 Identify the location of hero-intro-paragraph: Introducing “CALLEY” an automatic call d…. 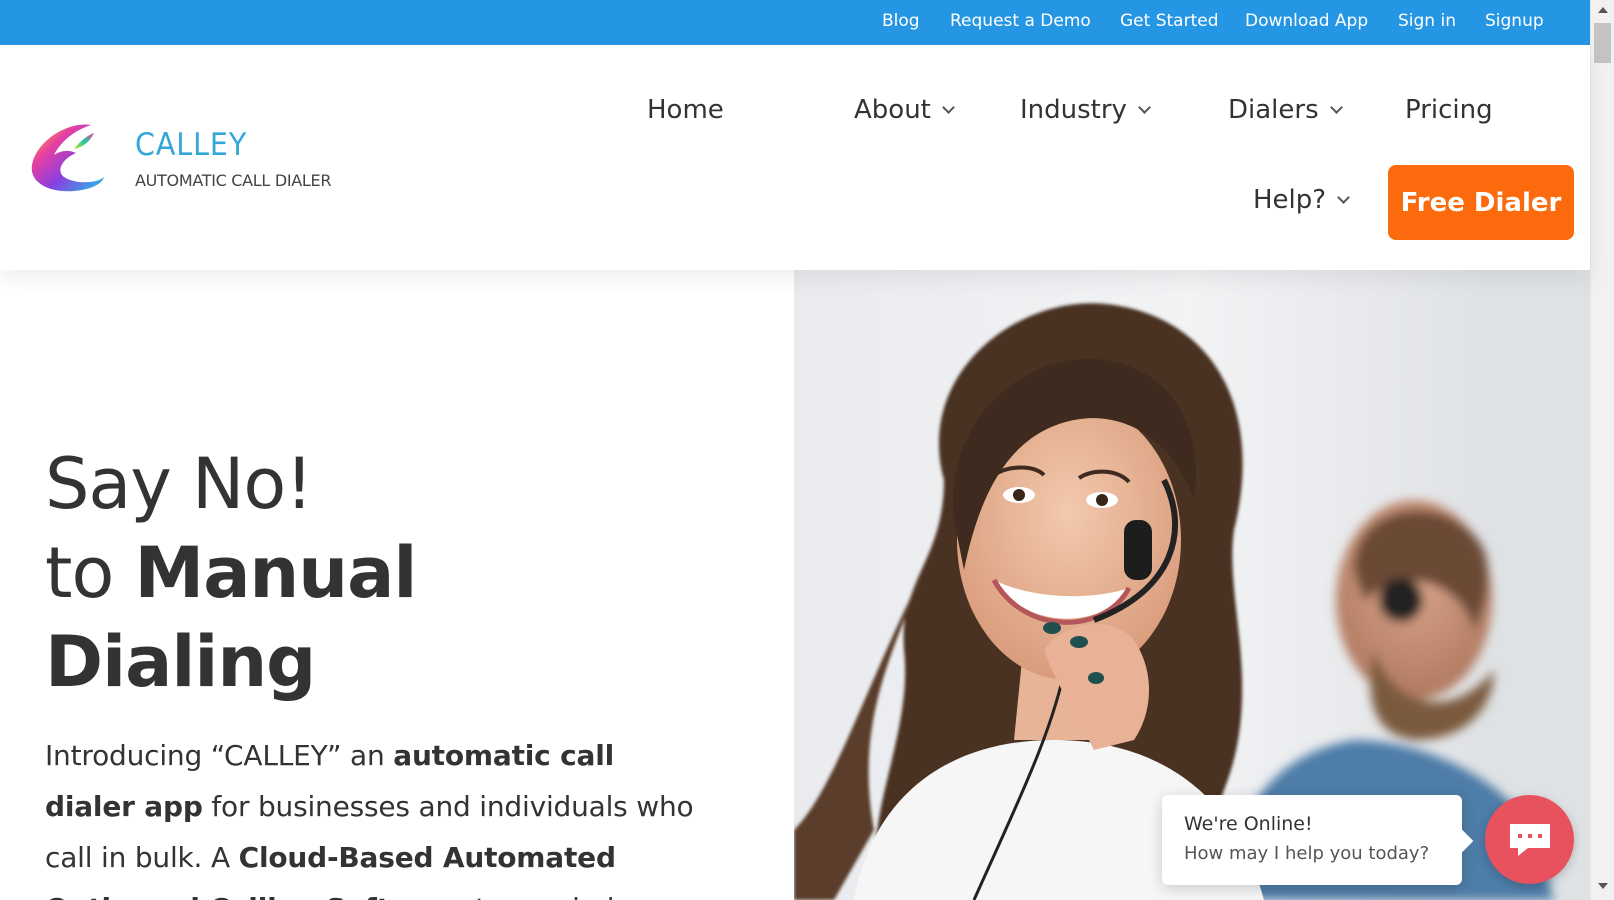
(370, 815).